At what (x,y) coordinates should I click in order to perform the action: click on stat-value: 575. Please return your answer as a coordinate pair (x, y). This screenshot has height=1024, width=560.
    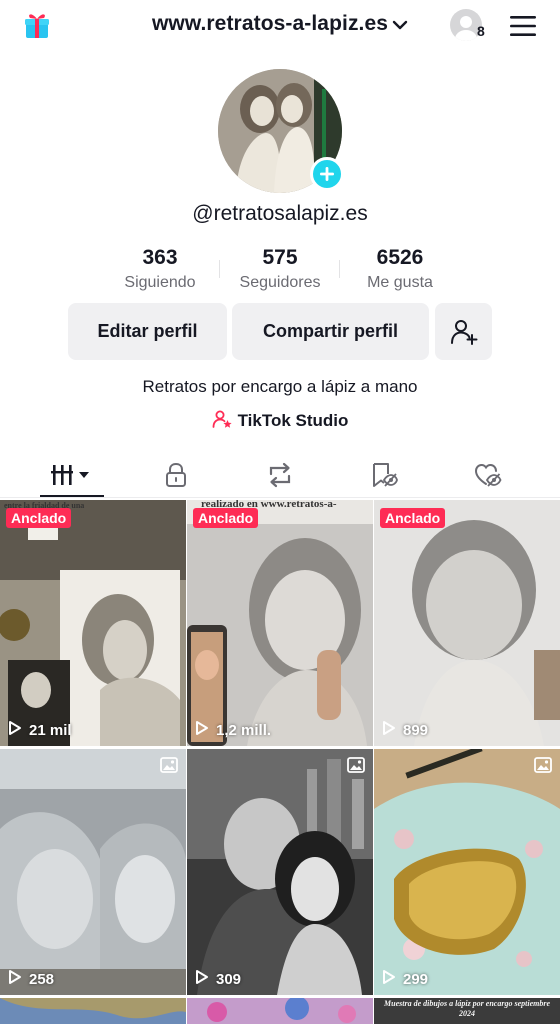
    Looking at the image, I should click on (280, 257).